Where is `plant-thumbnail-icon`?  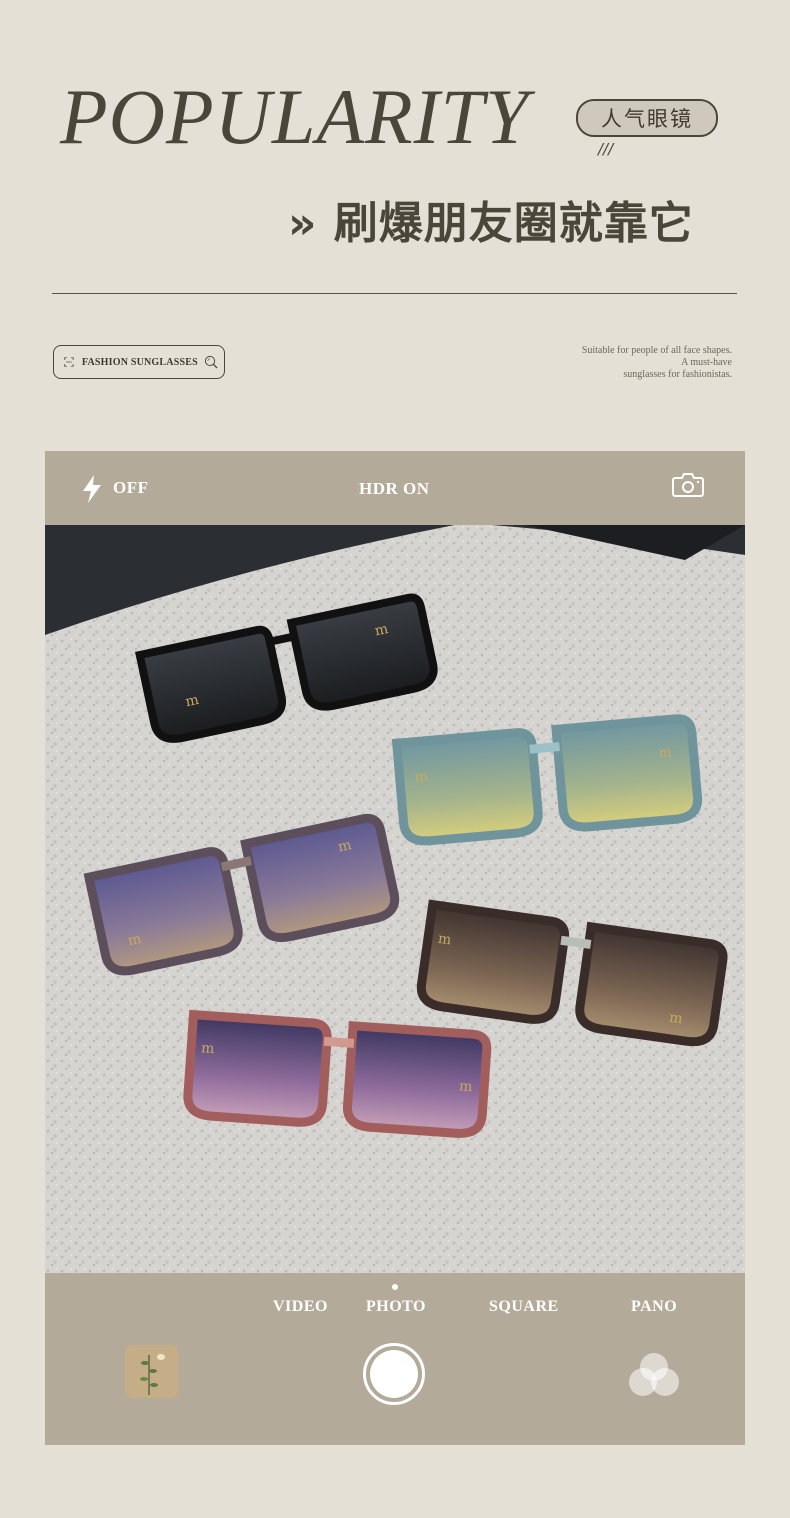 plant-thumbnail-icon is located at coordinates (151, 1371).